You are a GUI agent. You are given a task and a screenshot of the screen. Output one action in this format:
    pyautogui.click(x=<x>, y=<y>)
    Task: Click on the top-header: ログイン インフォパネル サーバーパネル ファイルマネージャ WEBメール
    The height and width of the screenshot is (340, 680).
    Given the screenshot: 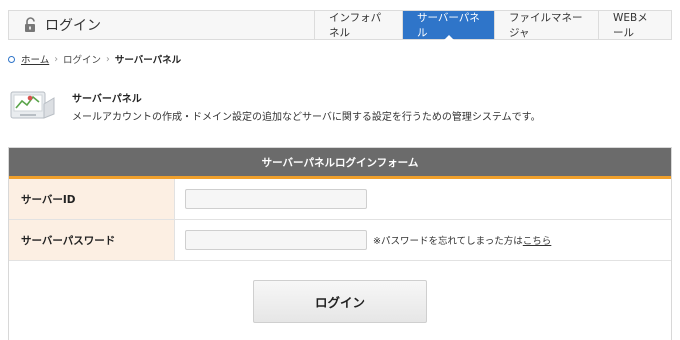 What is the action you would take?
    pyautogui.click(x=340, y=25)
    